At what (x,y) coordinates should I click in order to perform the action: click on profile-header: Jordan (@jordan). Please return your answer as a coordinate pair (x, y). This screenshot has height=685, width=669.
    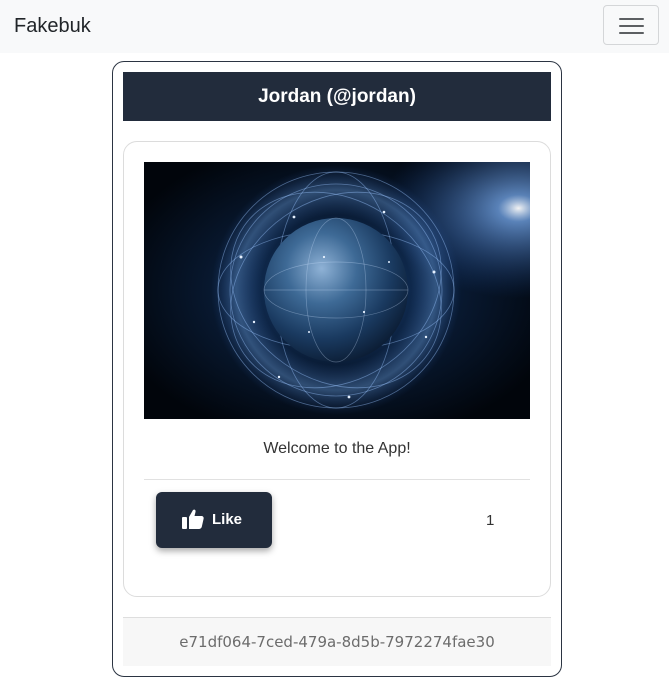
    Looking at the image, I should click on (337, 96).